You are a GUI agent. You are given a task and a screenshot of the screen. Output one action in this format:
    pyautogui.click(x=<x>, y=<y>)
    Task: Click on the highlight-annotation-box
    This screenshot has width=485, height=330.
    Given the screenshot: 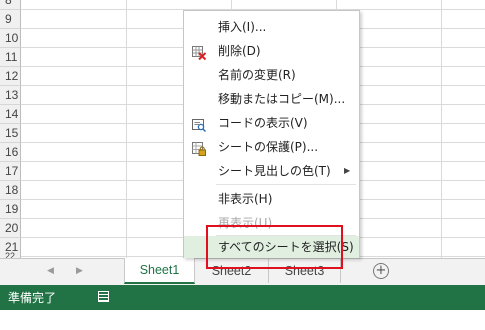 What is the action you would take?
    pyautogui.click(x=274, y=247)
    